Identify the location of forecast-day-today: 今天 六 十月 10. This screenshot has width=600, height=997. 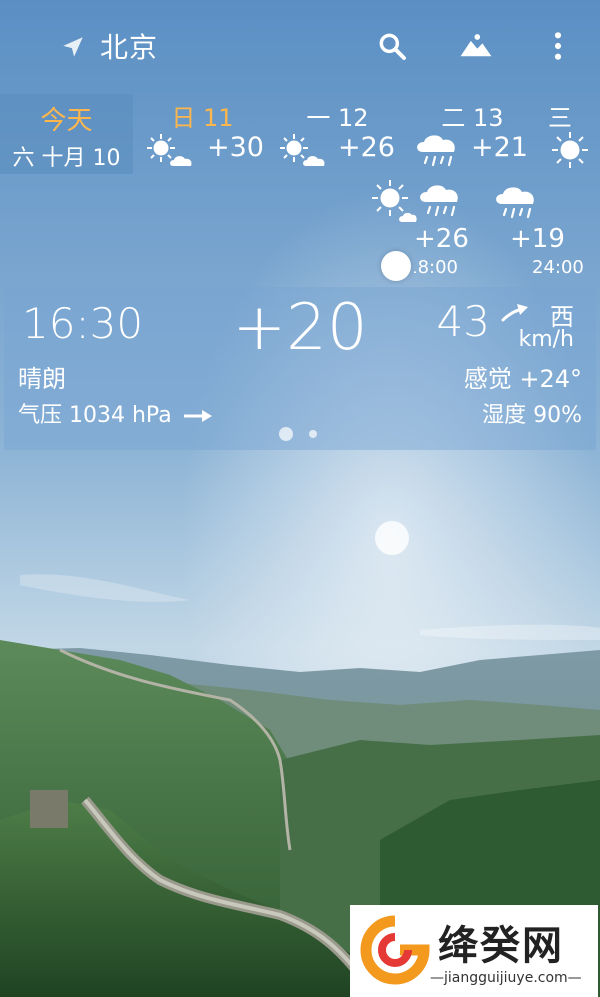
(66, 134).